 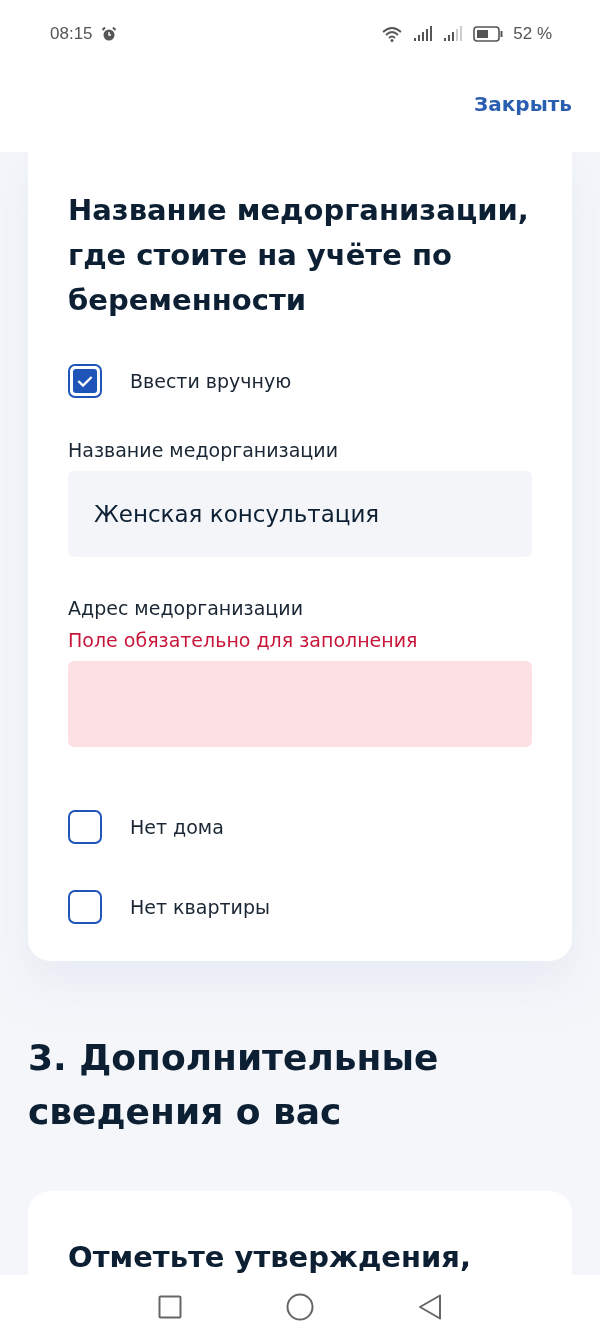 What do you see at coordinates (430, 1307) in the screenshot?
I see `back-nav-icon` at bounding box center [430, 1307].